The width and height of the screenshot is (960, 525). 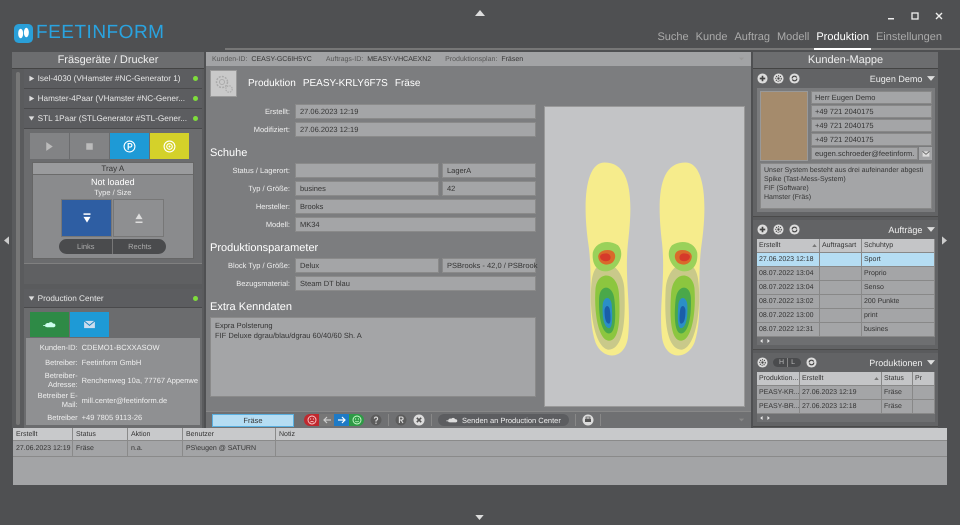 What do you see at coordinates (113, 182) in the screenshot?
I see `tray-status: Not loaded` at bounding box center [113, 182].